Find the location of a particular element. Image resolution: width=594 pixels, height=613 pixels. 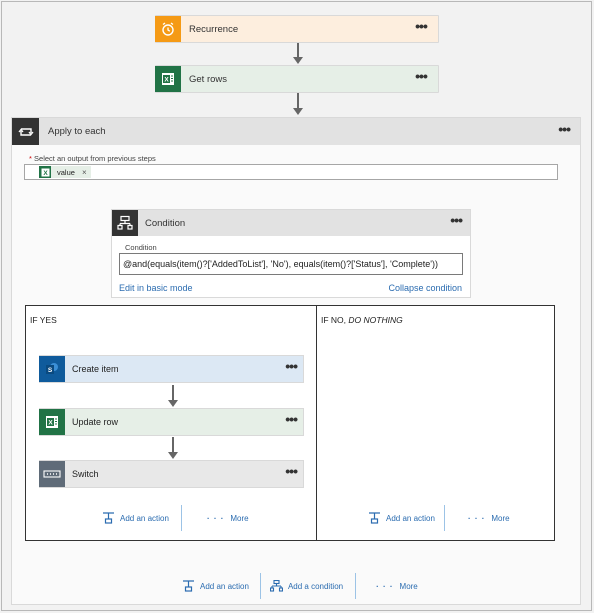

get-rows-title: Get rows is located at coordinates (208, 79).